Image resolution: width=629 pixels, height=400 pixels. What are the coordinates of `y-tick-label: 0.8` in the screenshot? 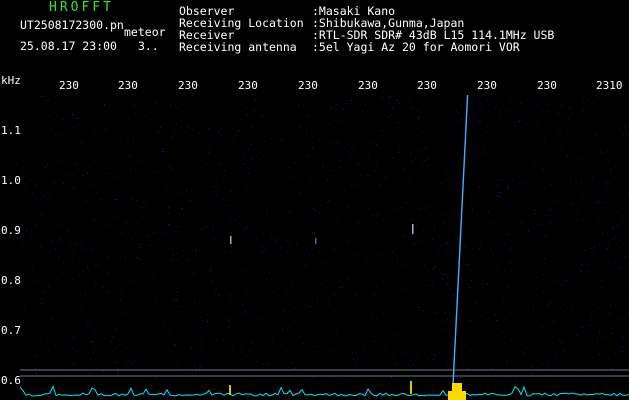 It's located at (11, 280).